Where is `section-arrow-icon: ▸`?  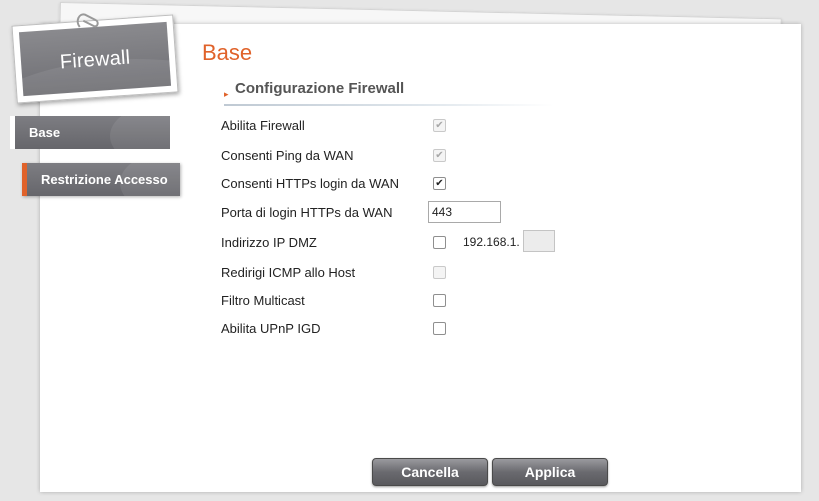 section-arrow-icon: ▸ is located at coordinates (226, 94).